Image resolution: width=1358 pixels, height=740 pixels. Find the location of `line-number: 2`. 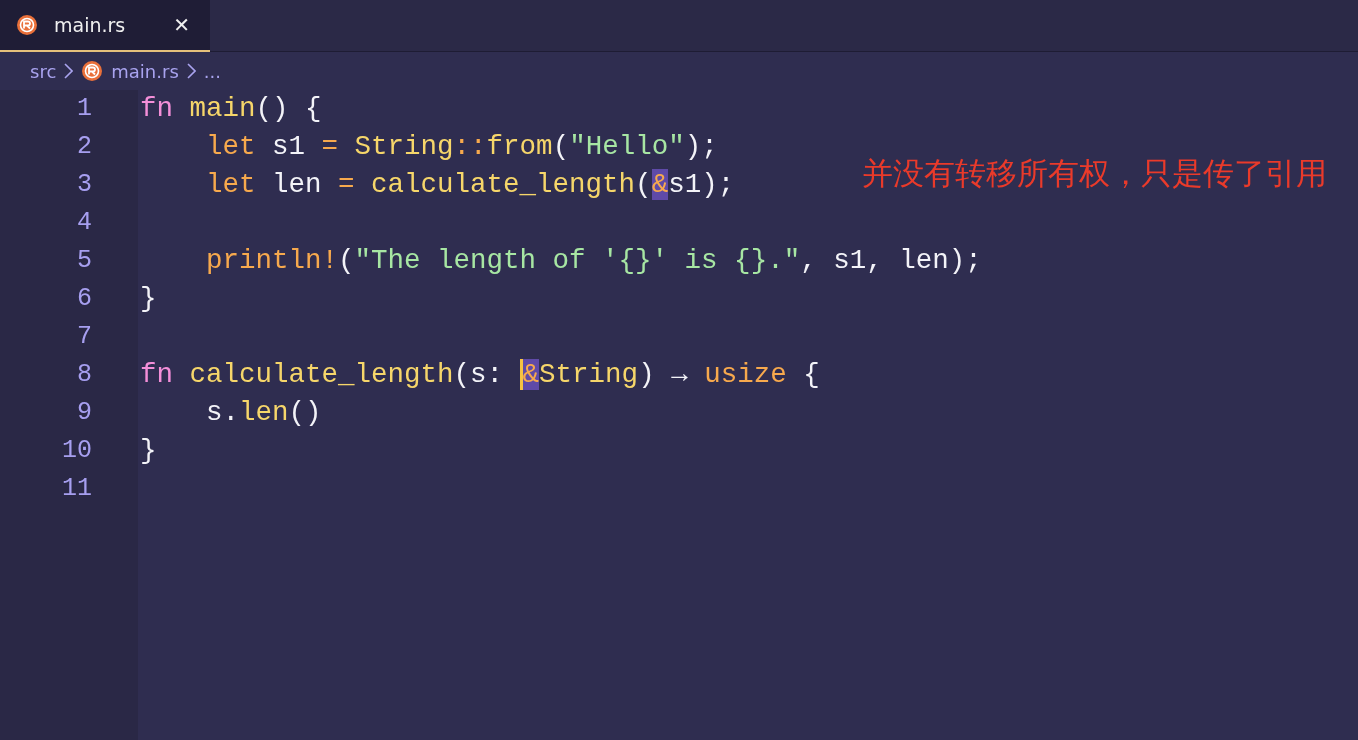

line-number: 2 is located at coordinates (84, 146).